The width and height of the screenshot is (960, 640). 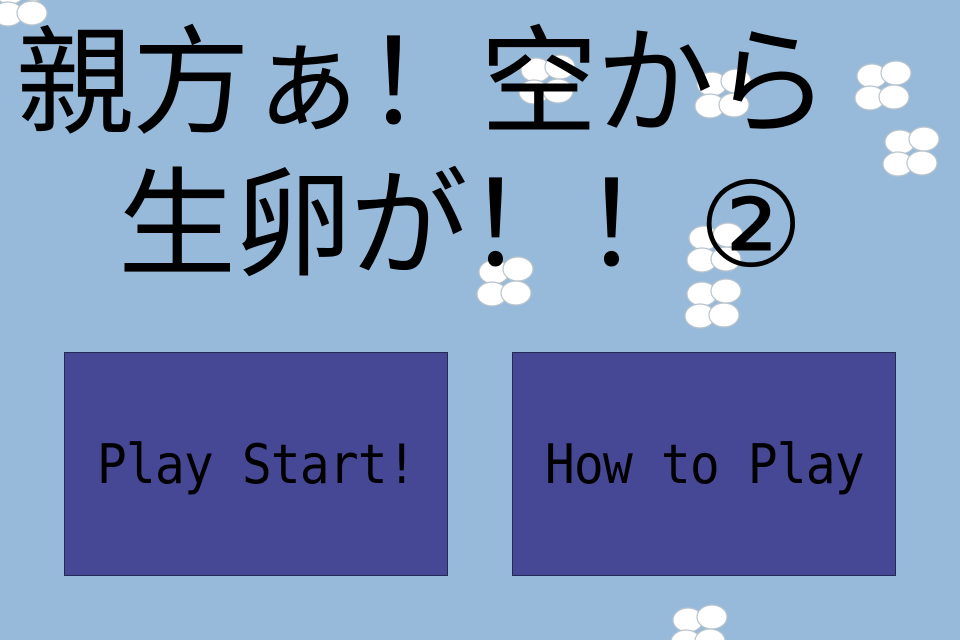 What do you see at coordinates (699, 622) in the screenshot?
I see `egg-cluster-icon` at bounding box center [699, 622].